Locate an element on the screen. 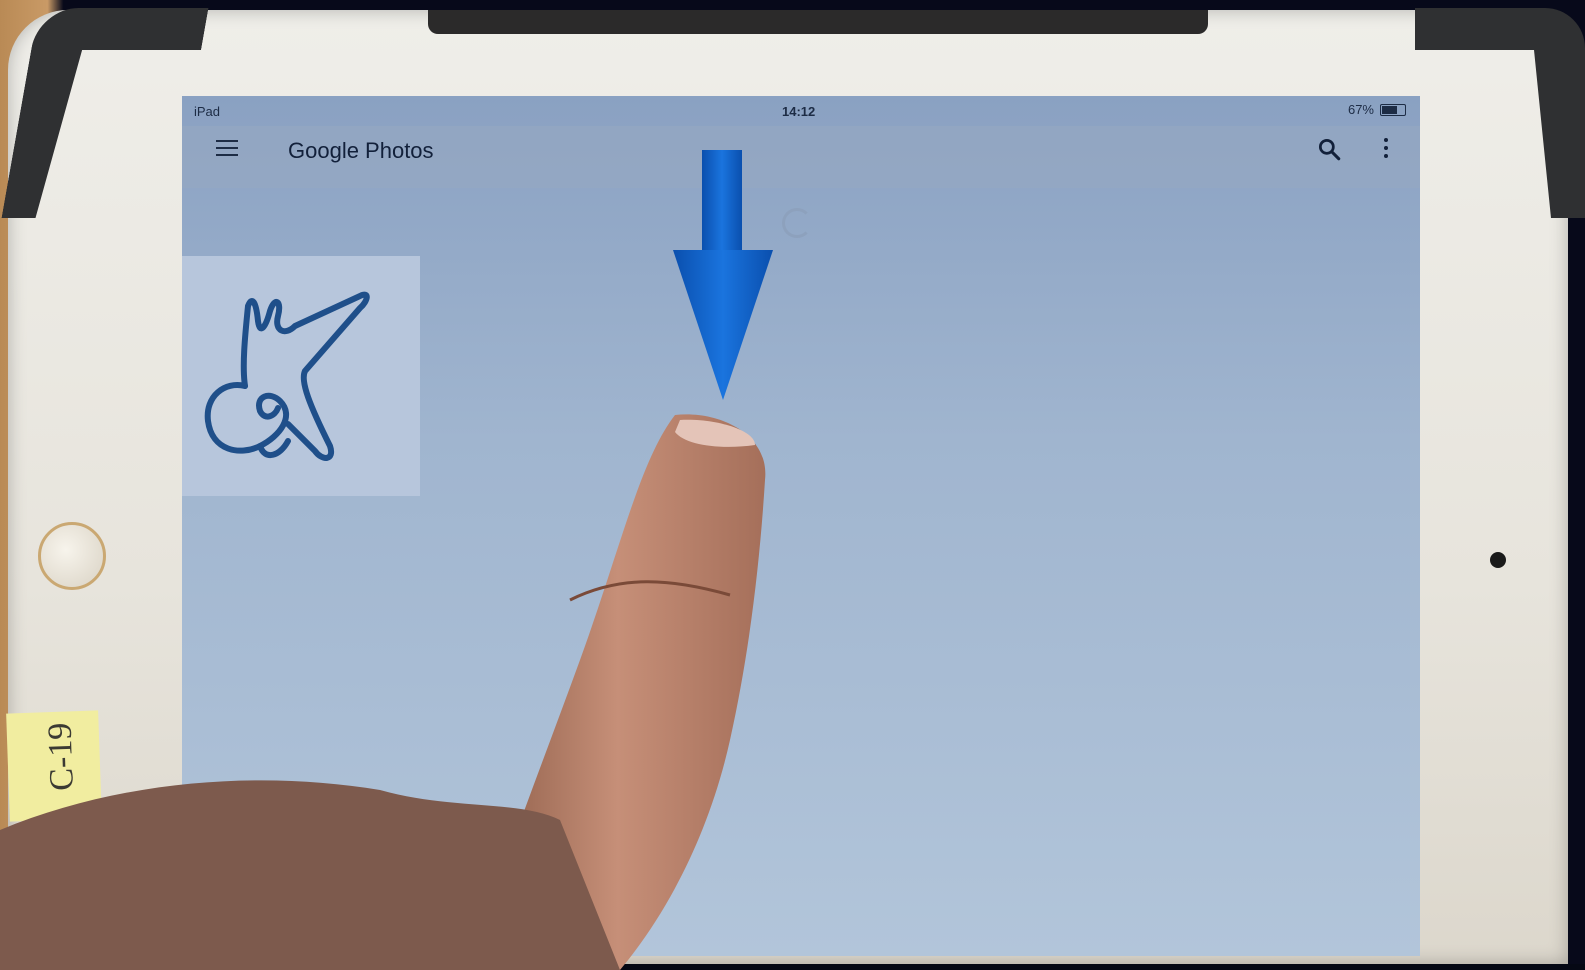 The width and height of the screenshot is (1585, 970). search-icon is located at coordinates (1329, 149).